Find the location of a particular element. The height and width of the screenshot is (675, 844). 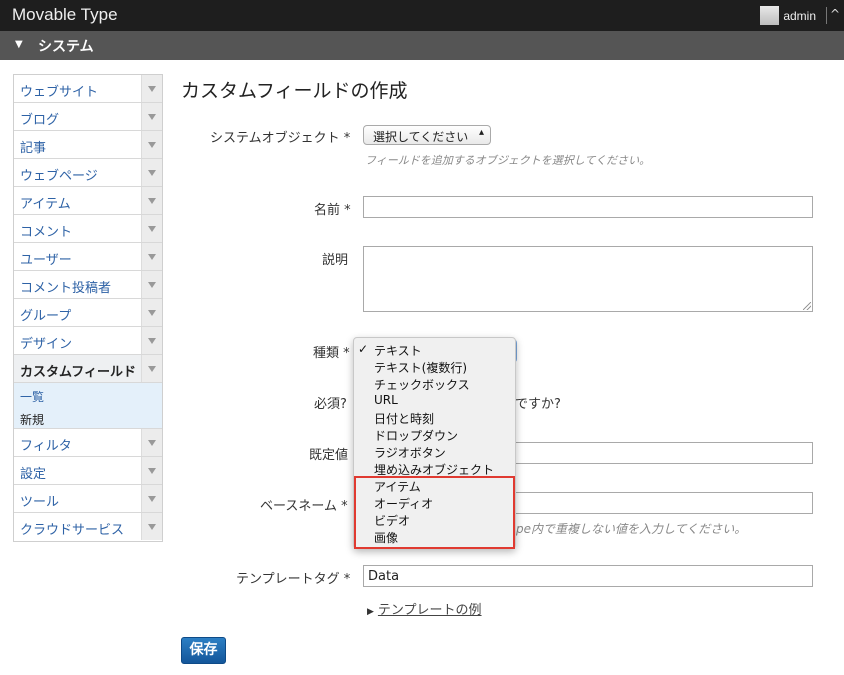

sidebar-item-custom-fields: カスタムフィールド is located at coordinates (88, 369).